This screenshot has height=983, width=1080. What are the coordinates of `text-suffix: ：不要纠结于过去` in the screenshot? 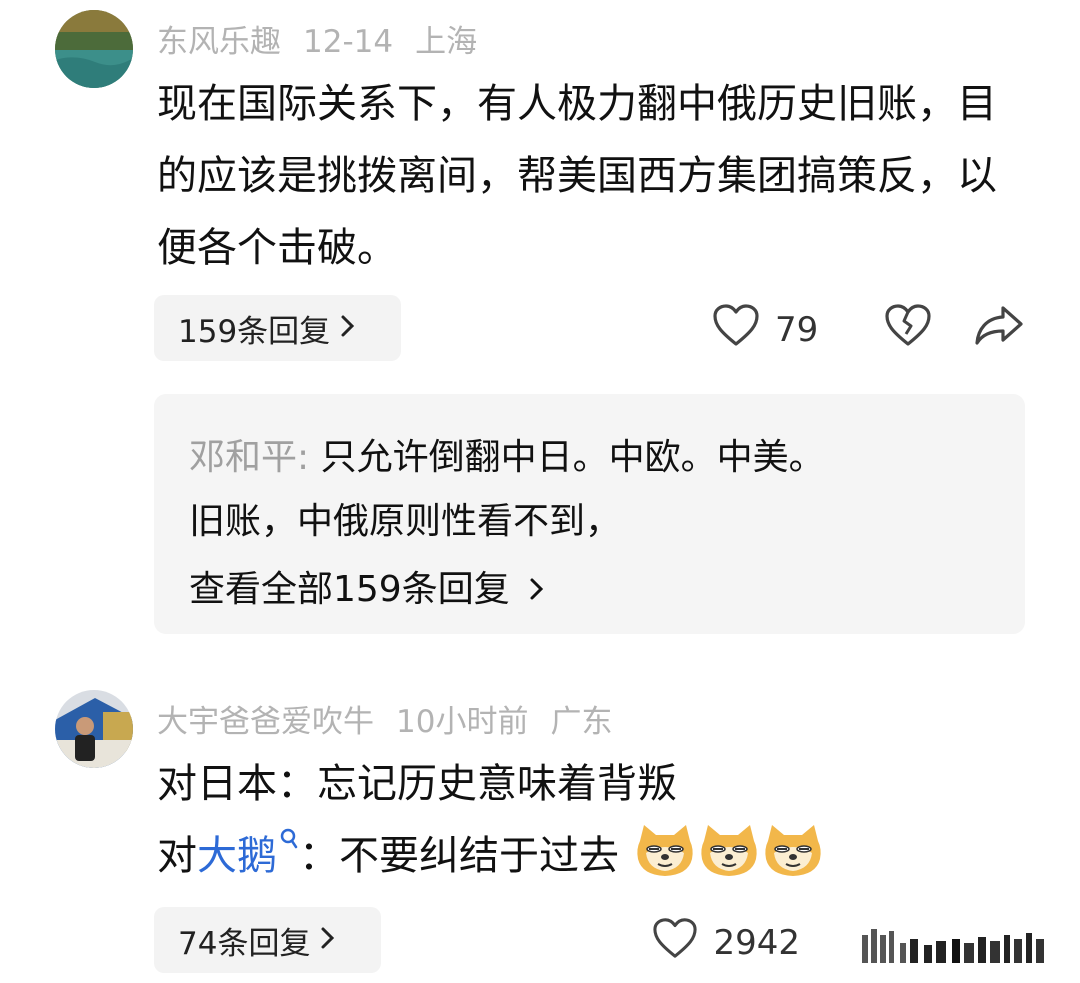 It's located at (459, 856).